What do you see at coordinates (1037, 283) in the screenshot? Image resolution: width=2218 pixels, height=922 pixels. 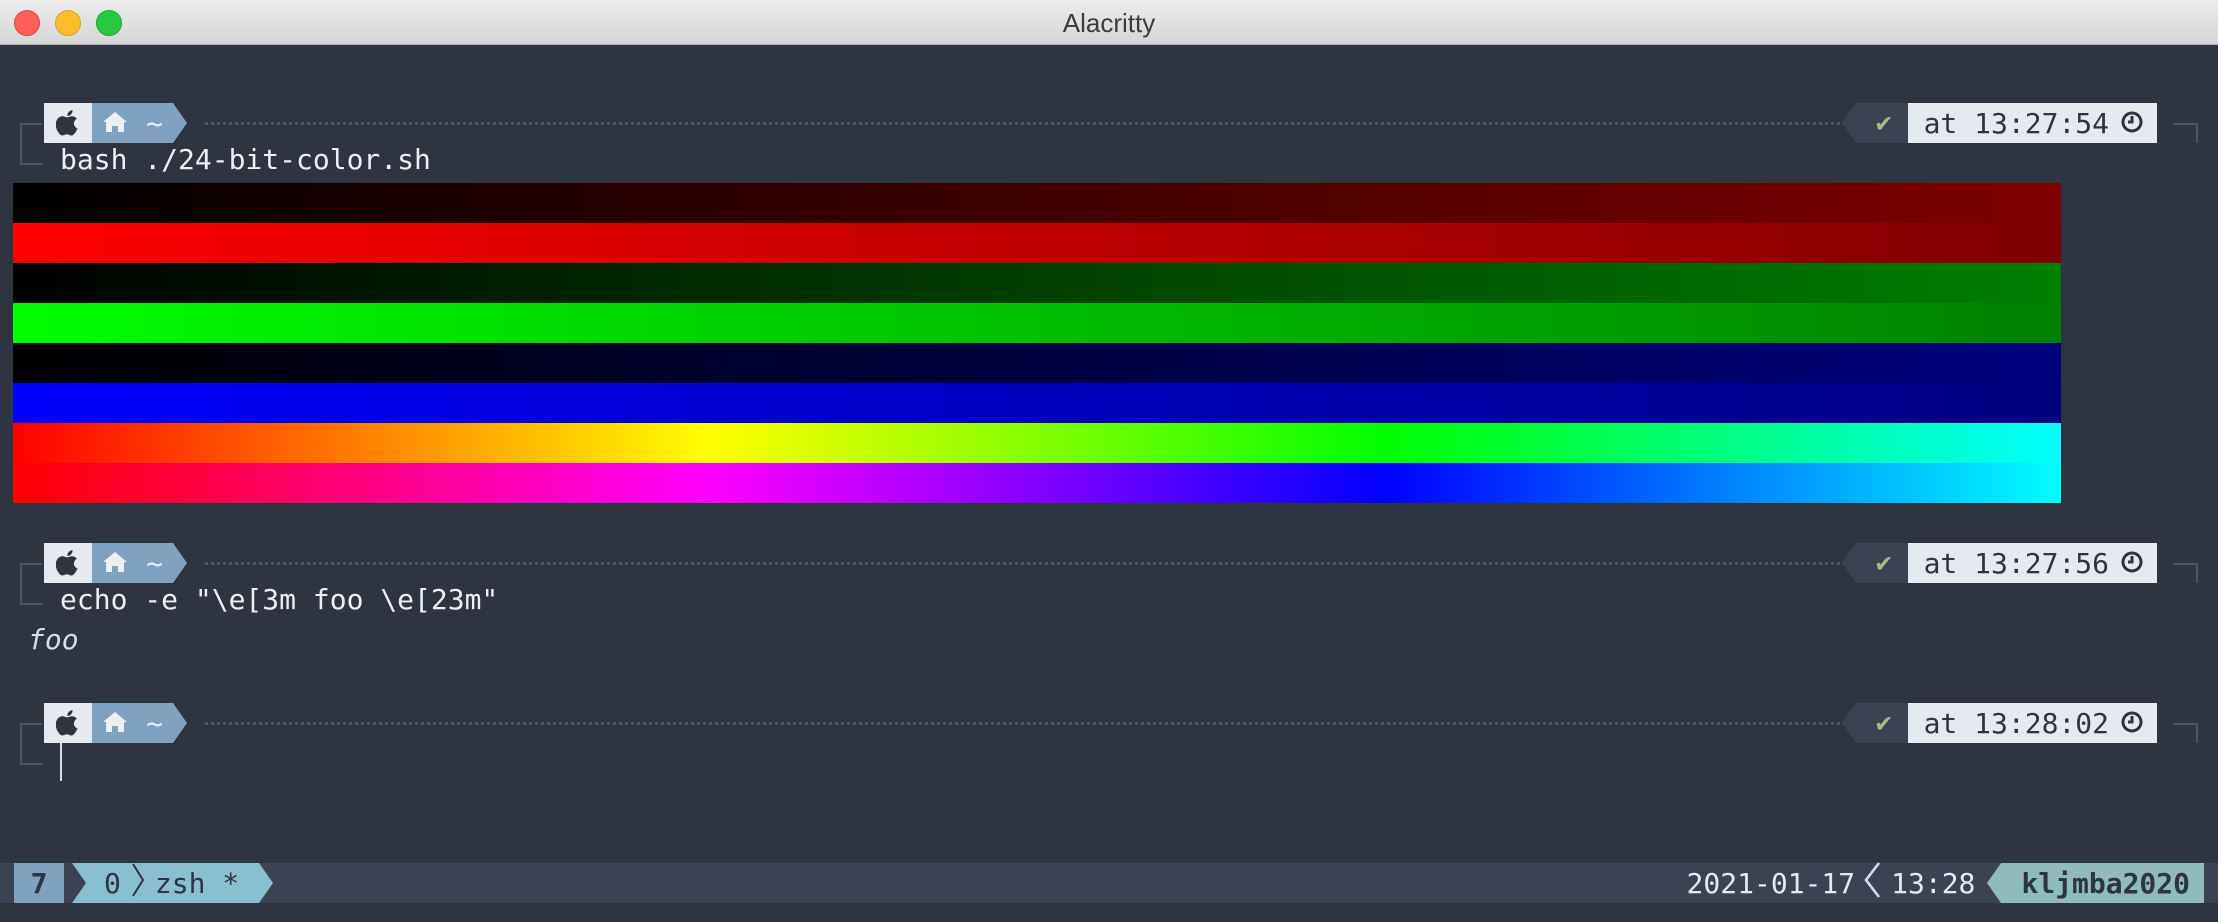 I see `color-bar-green-dark` at bounding box center [1037, 283].